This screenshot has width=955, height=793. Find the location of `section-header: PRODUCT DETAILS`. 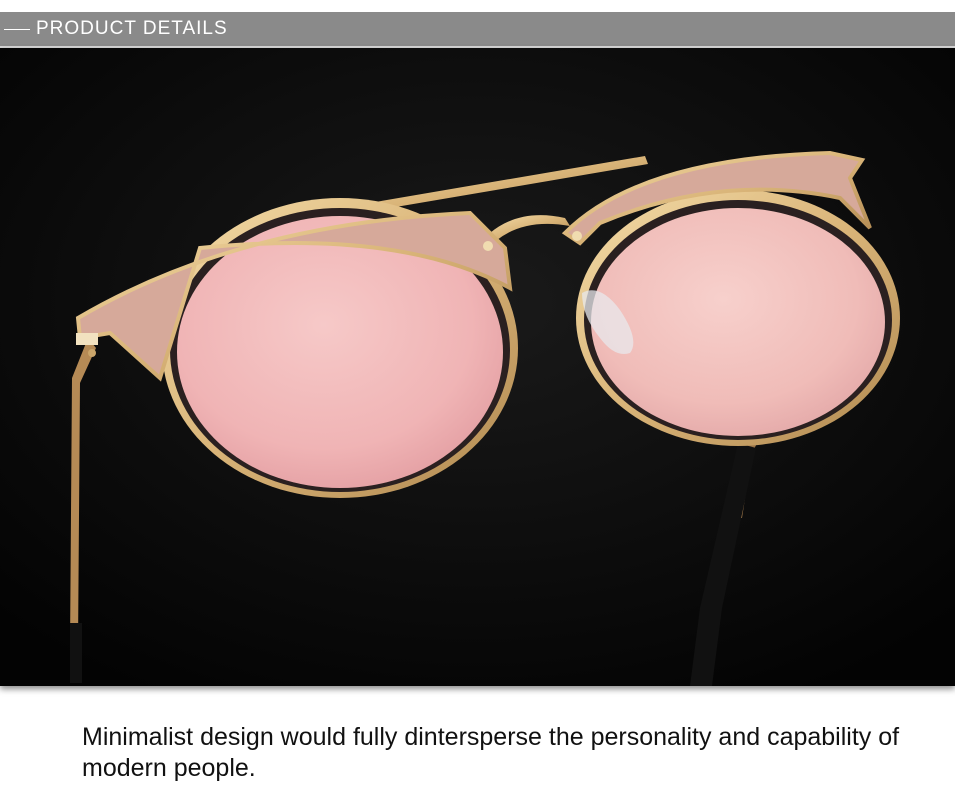

section-header: PRODUCT DETAILS is located at coordinates (477, 30).